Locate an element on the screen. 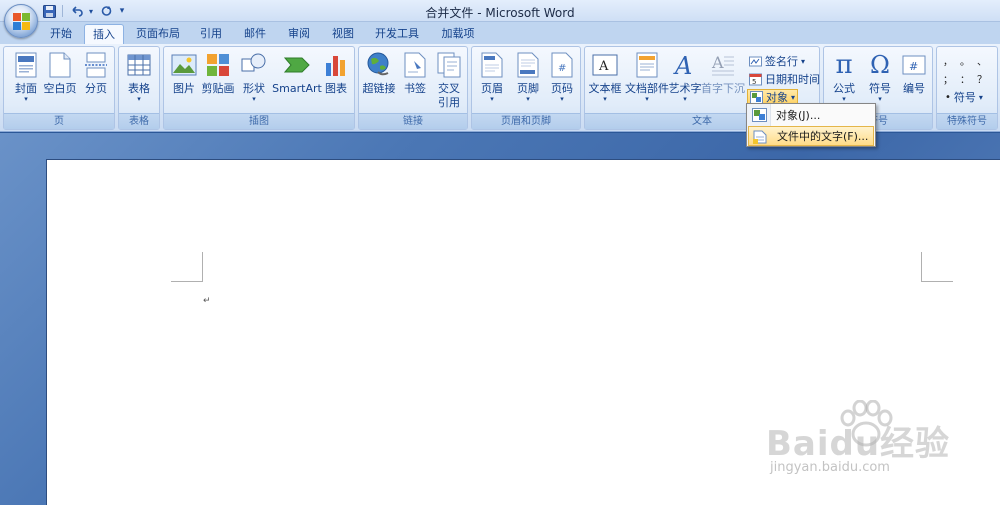 Image resolution: width=1000 pixels, height=505 pixels. cross-reference-button: 交叉 引用 is located at coordinates (449, 82).